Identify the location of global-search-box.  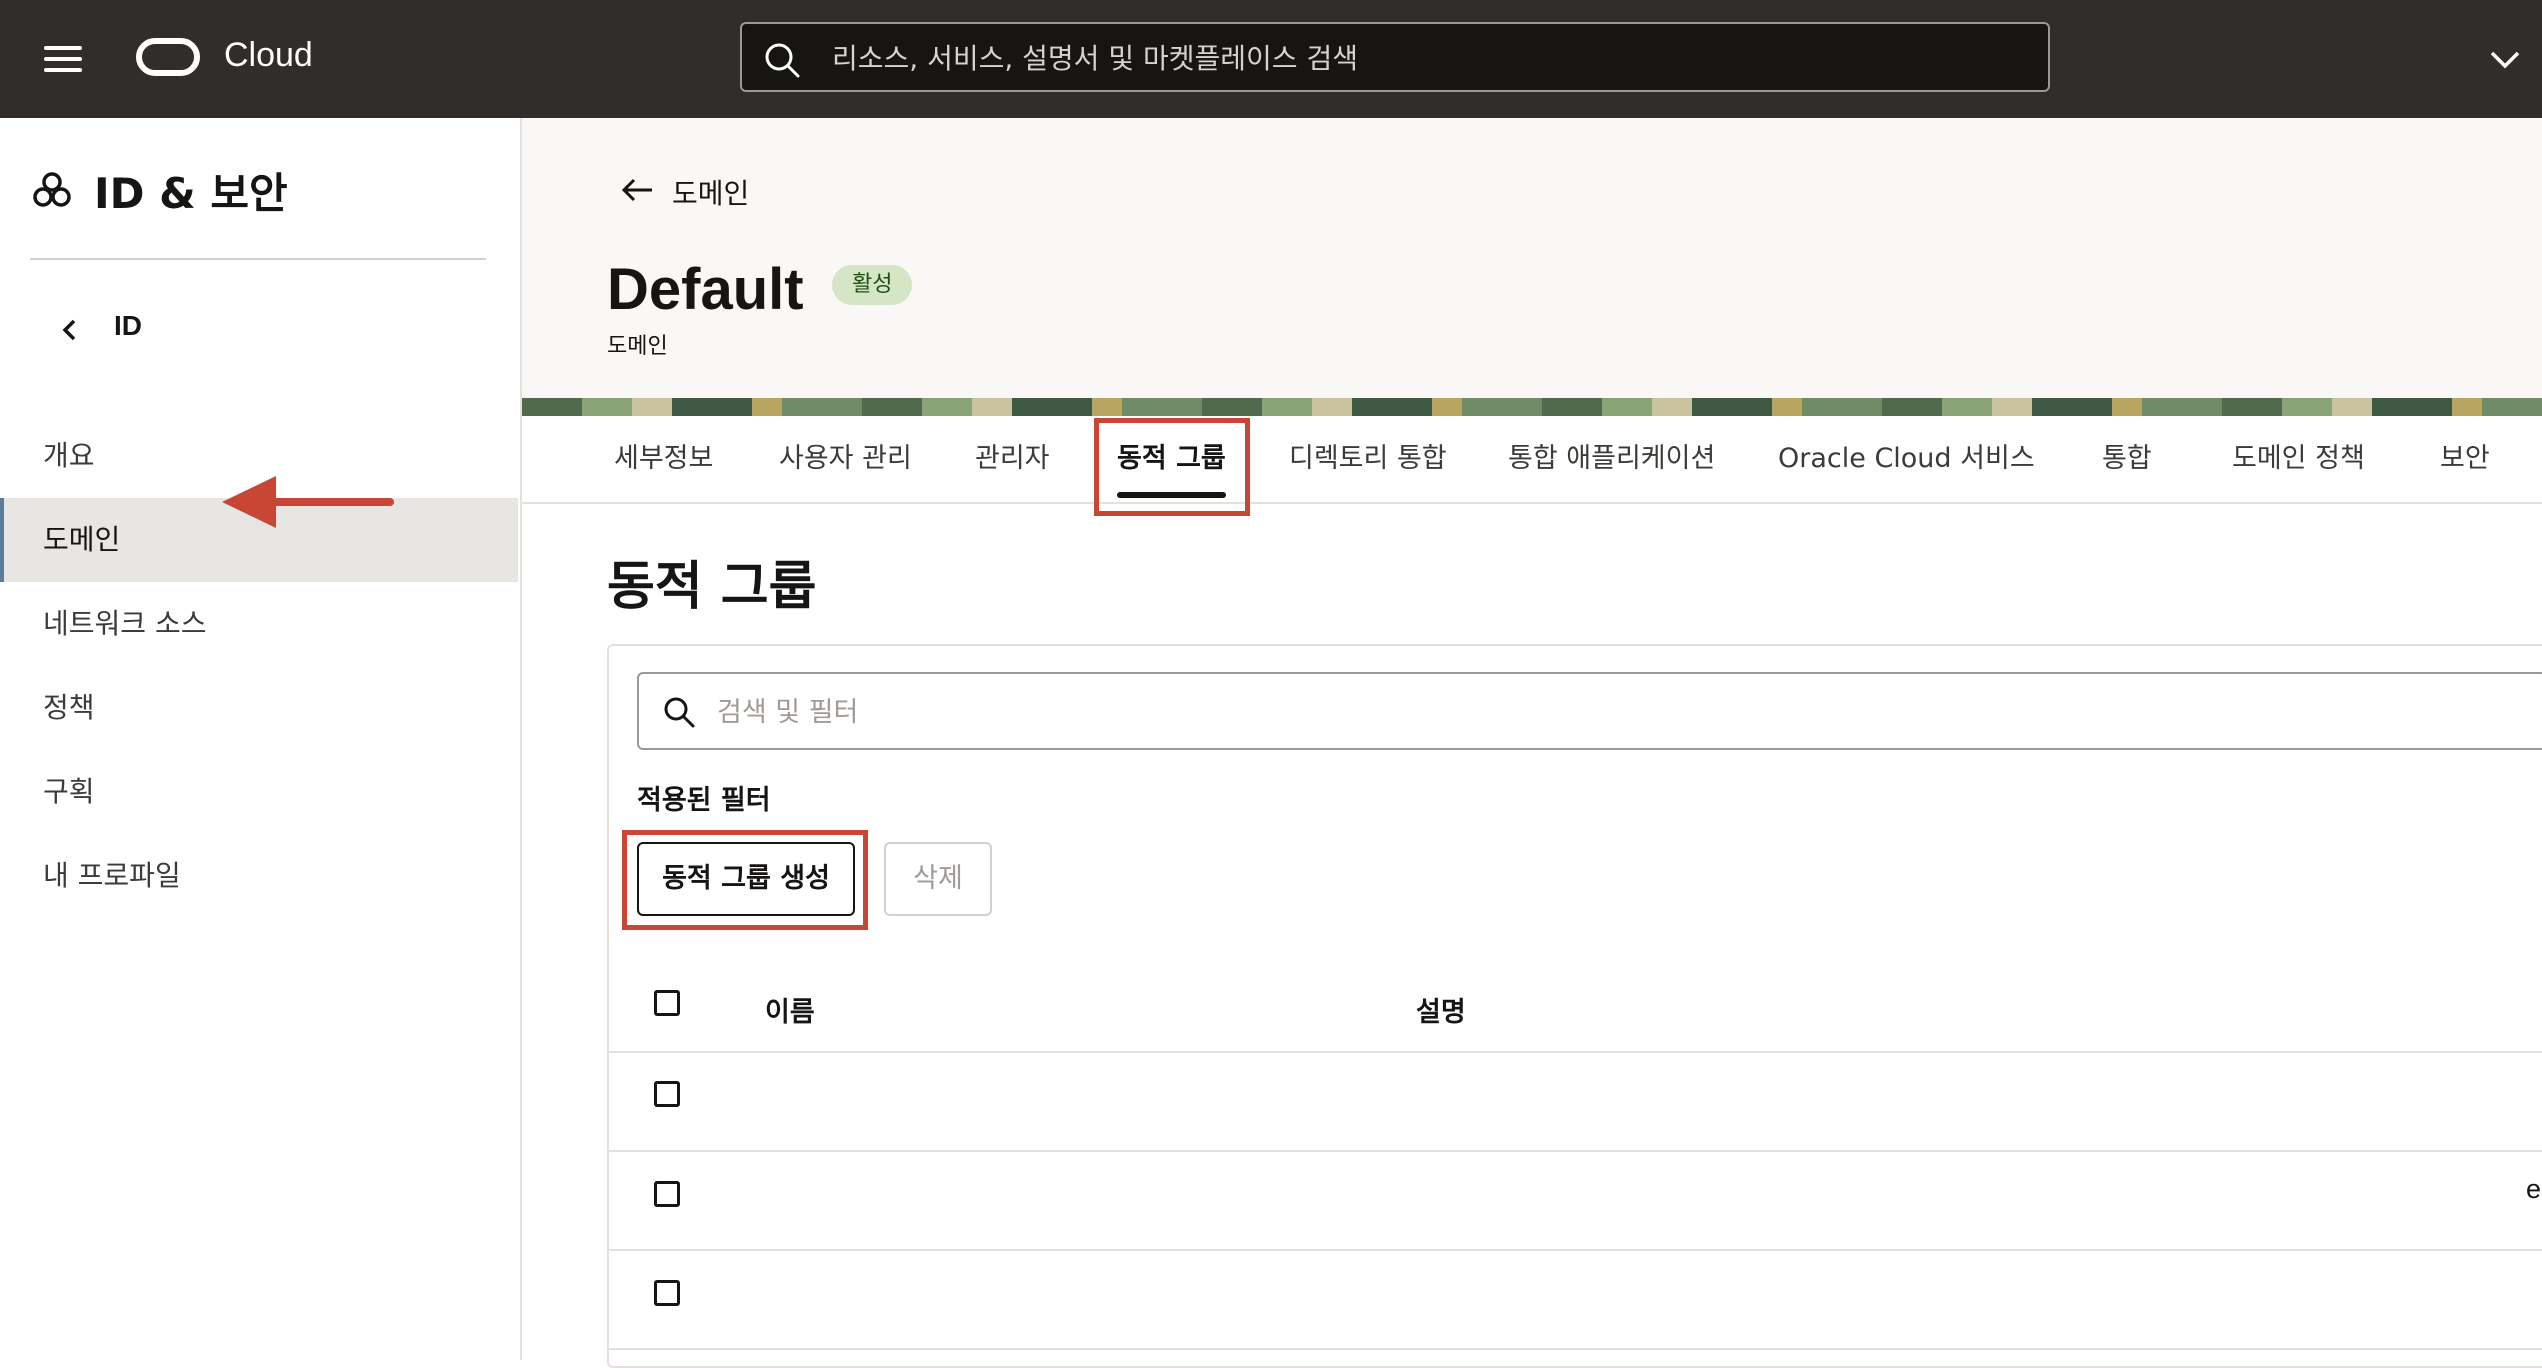
(1395, 57).